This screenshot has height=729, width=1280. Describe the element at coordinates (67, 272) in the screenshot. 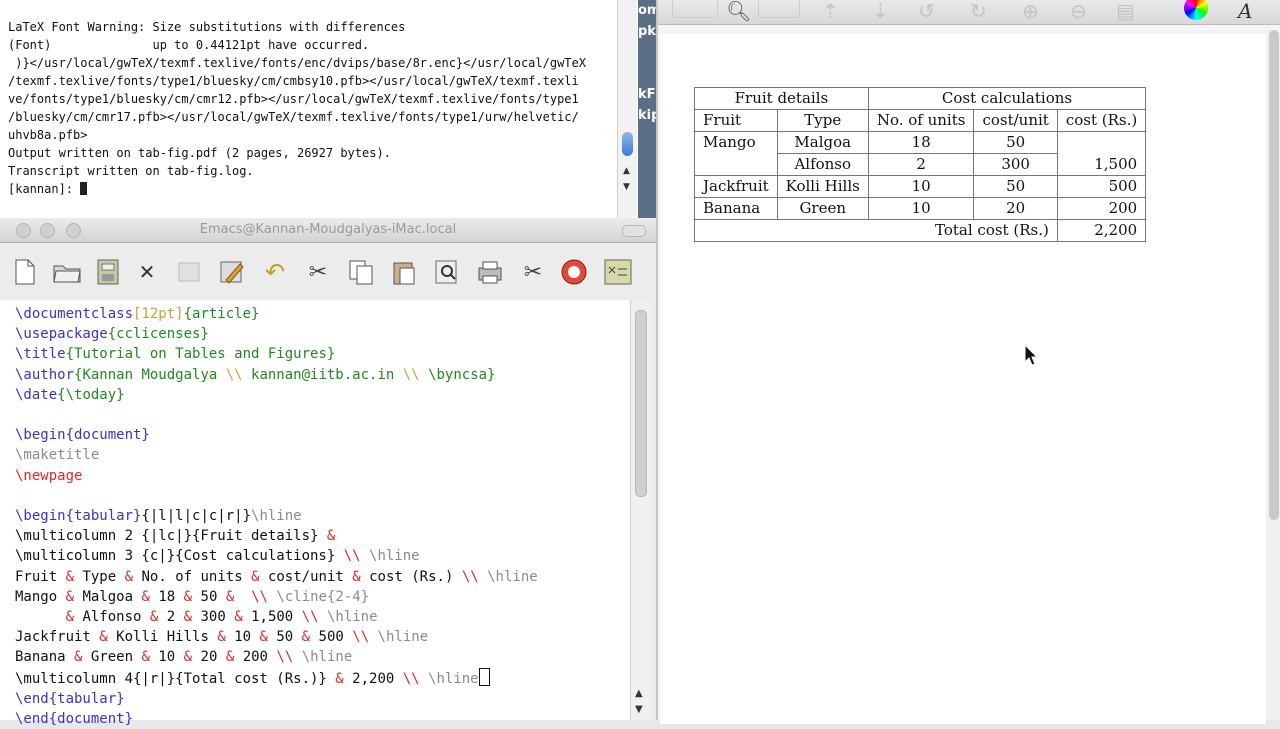

I see `open-folder-icon` at that location.